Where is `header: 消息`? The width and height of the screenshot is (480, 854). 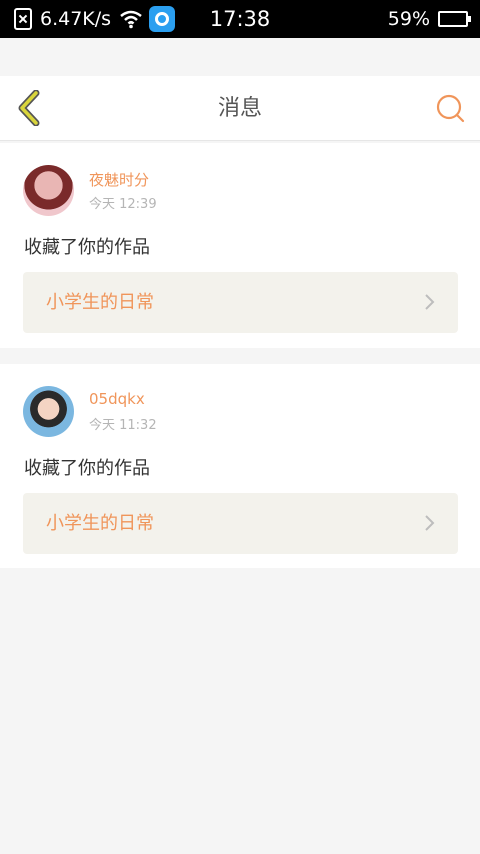 header: 消息 is located at coordinates (240, 108).